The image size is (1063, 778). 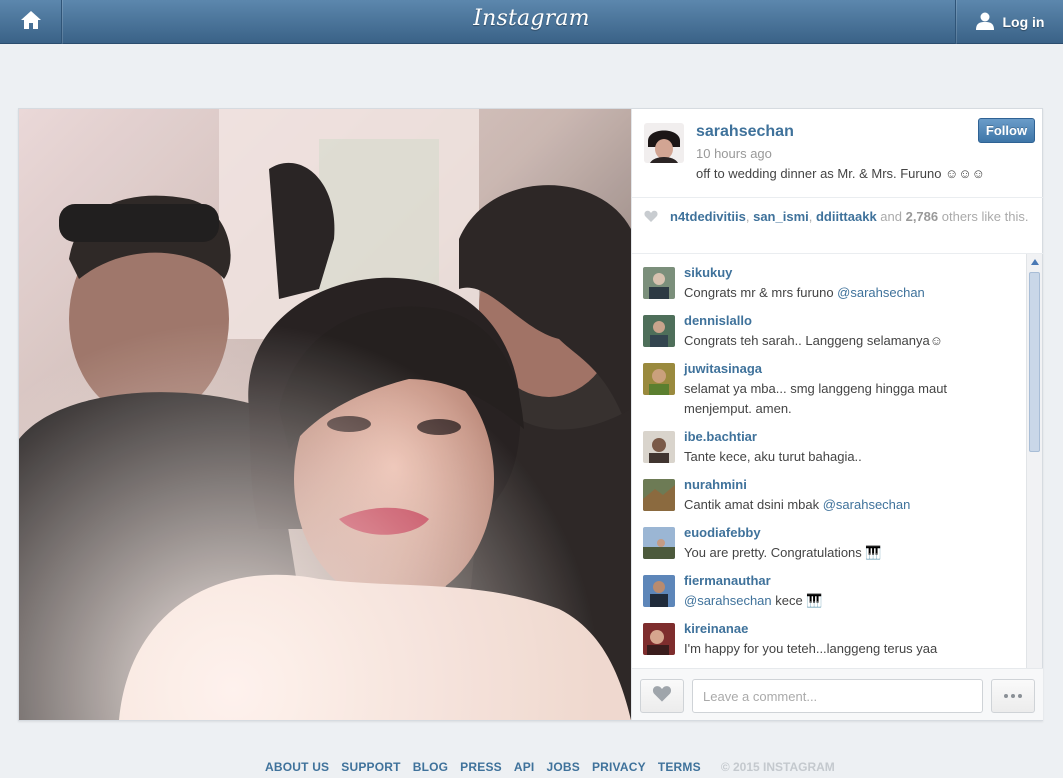 I want to click on post-timestamp: 10 hours ago, so click(x=734, y=153).